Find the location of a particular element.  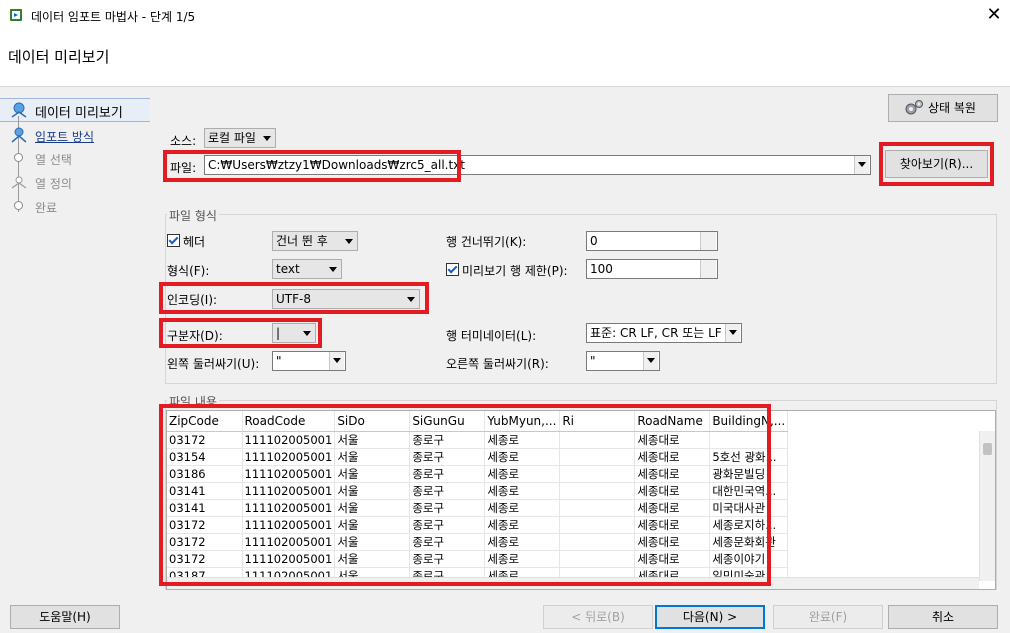

finish-button: 완료(F) is located at coordinates (828, 617).